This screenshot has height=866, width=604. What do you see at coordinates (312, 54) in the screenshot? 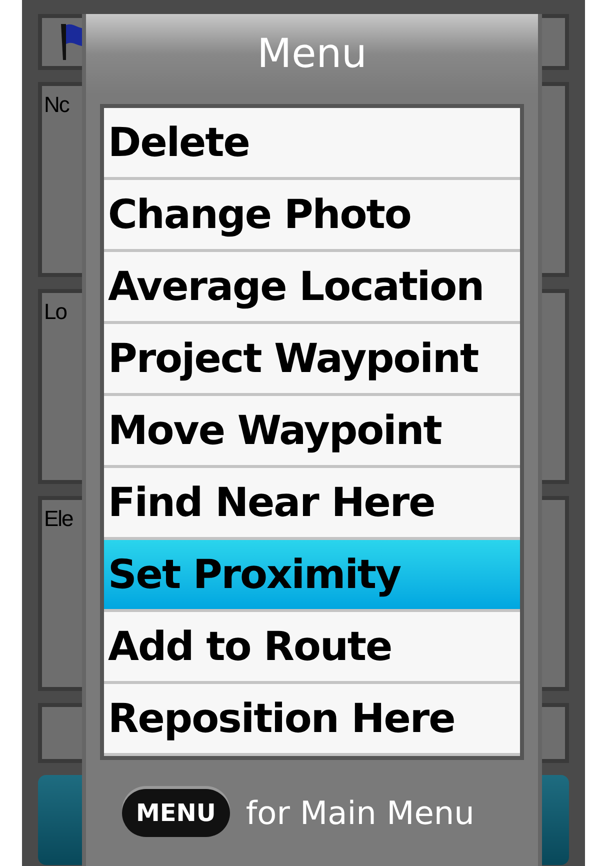
I see `menu-title: Menu` at bounding box center [312, 54].